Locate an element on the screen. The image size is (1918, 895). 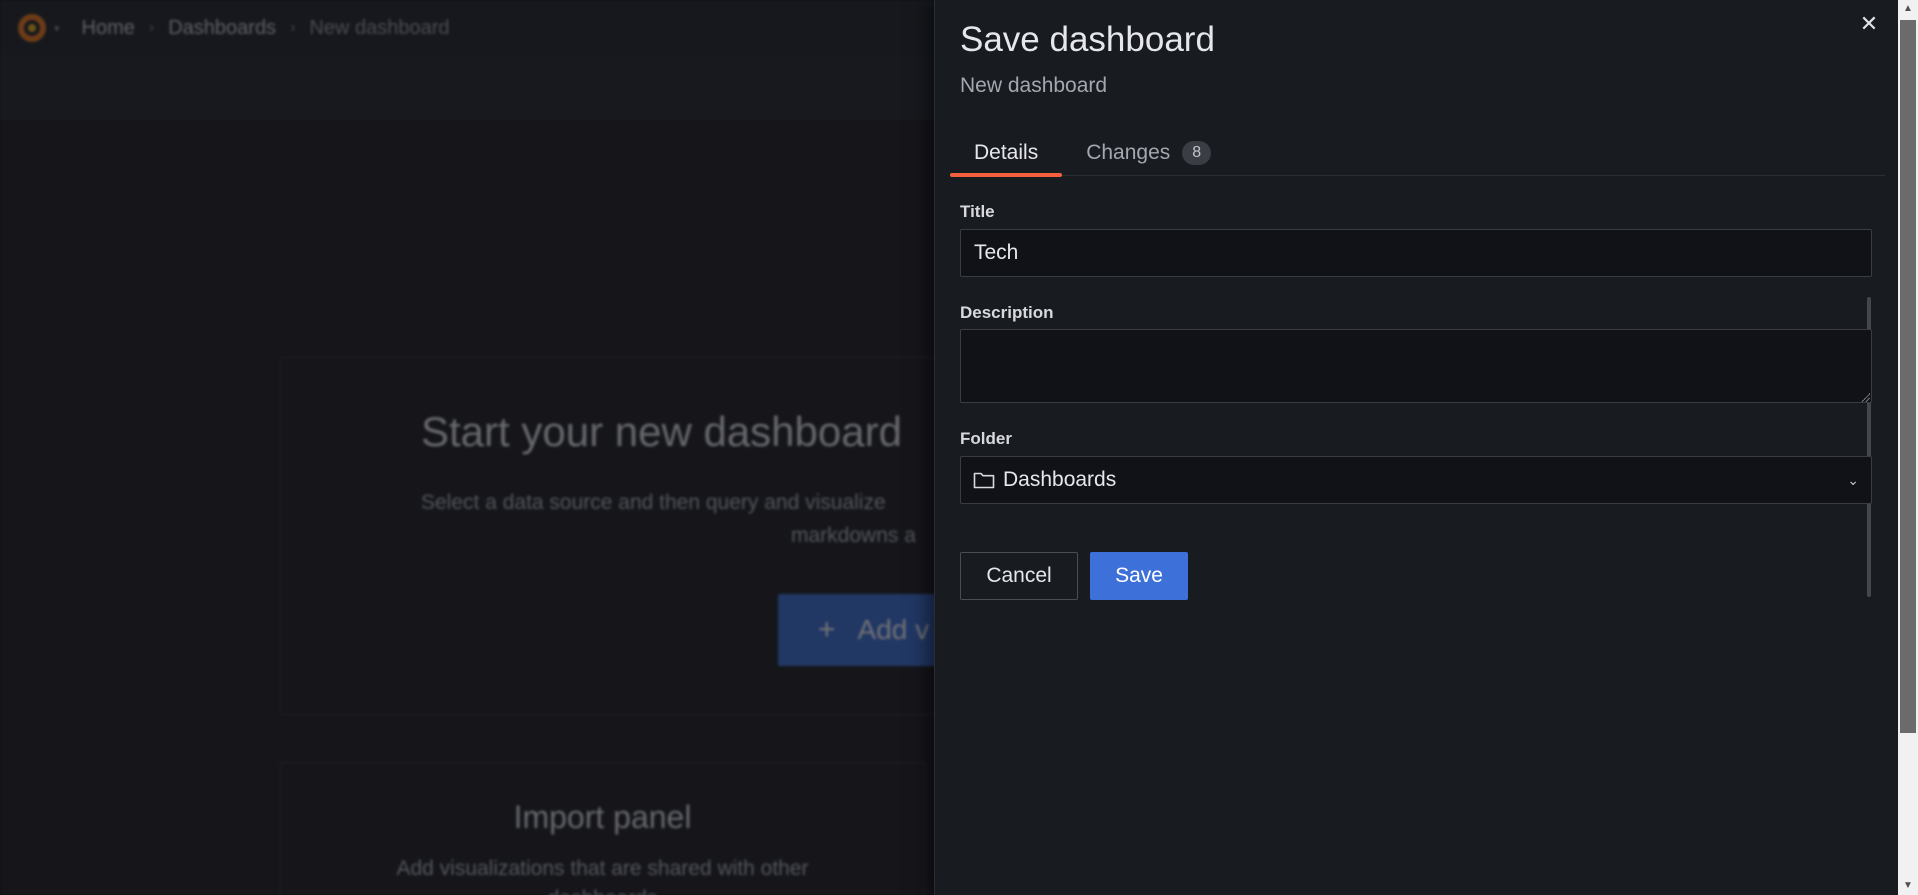
title-label: Title is located at coordinates (977, 211).